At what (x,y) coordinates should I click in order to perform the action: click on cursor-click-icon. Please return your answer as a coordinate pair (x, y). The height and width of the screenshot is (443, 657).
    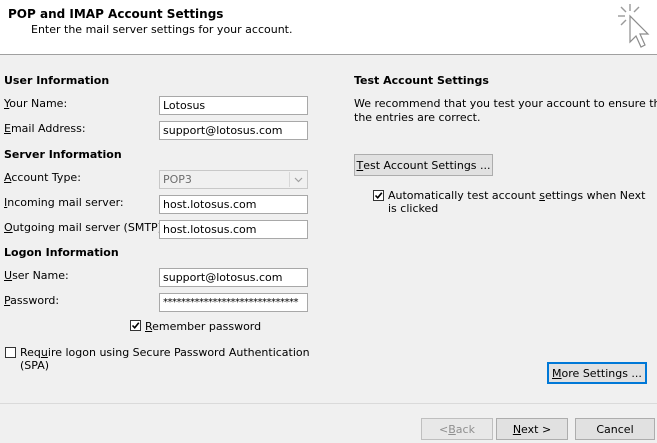
    Looking at the image, I should click on (634, 27).